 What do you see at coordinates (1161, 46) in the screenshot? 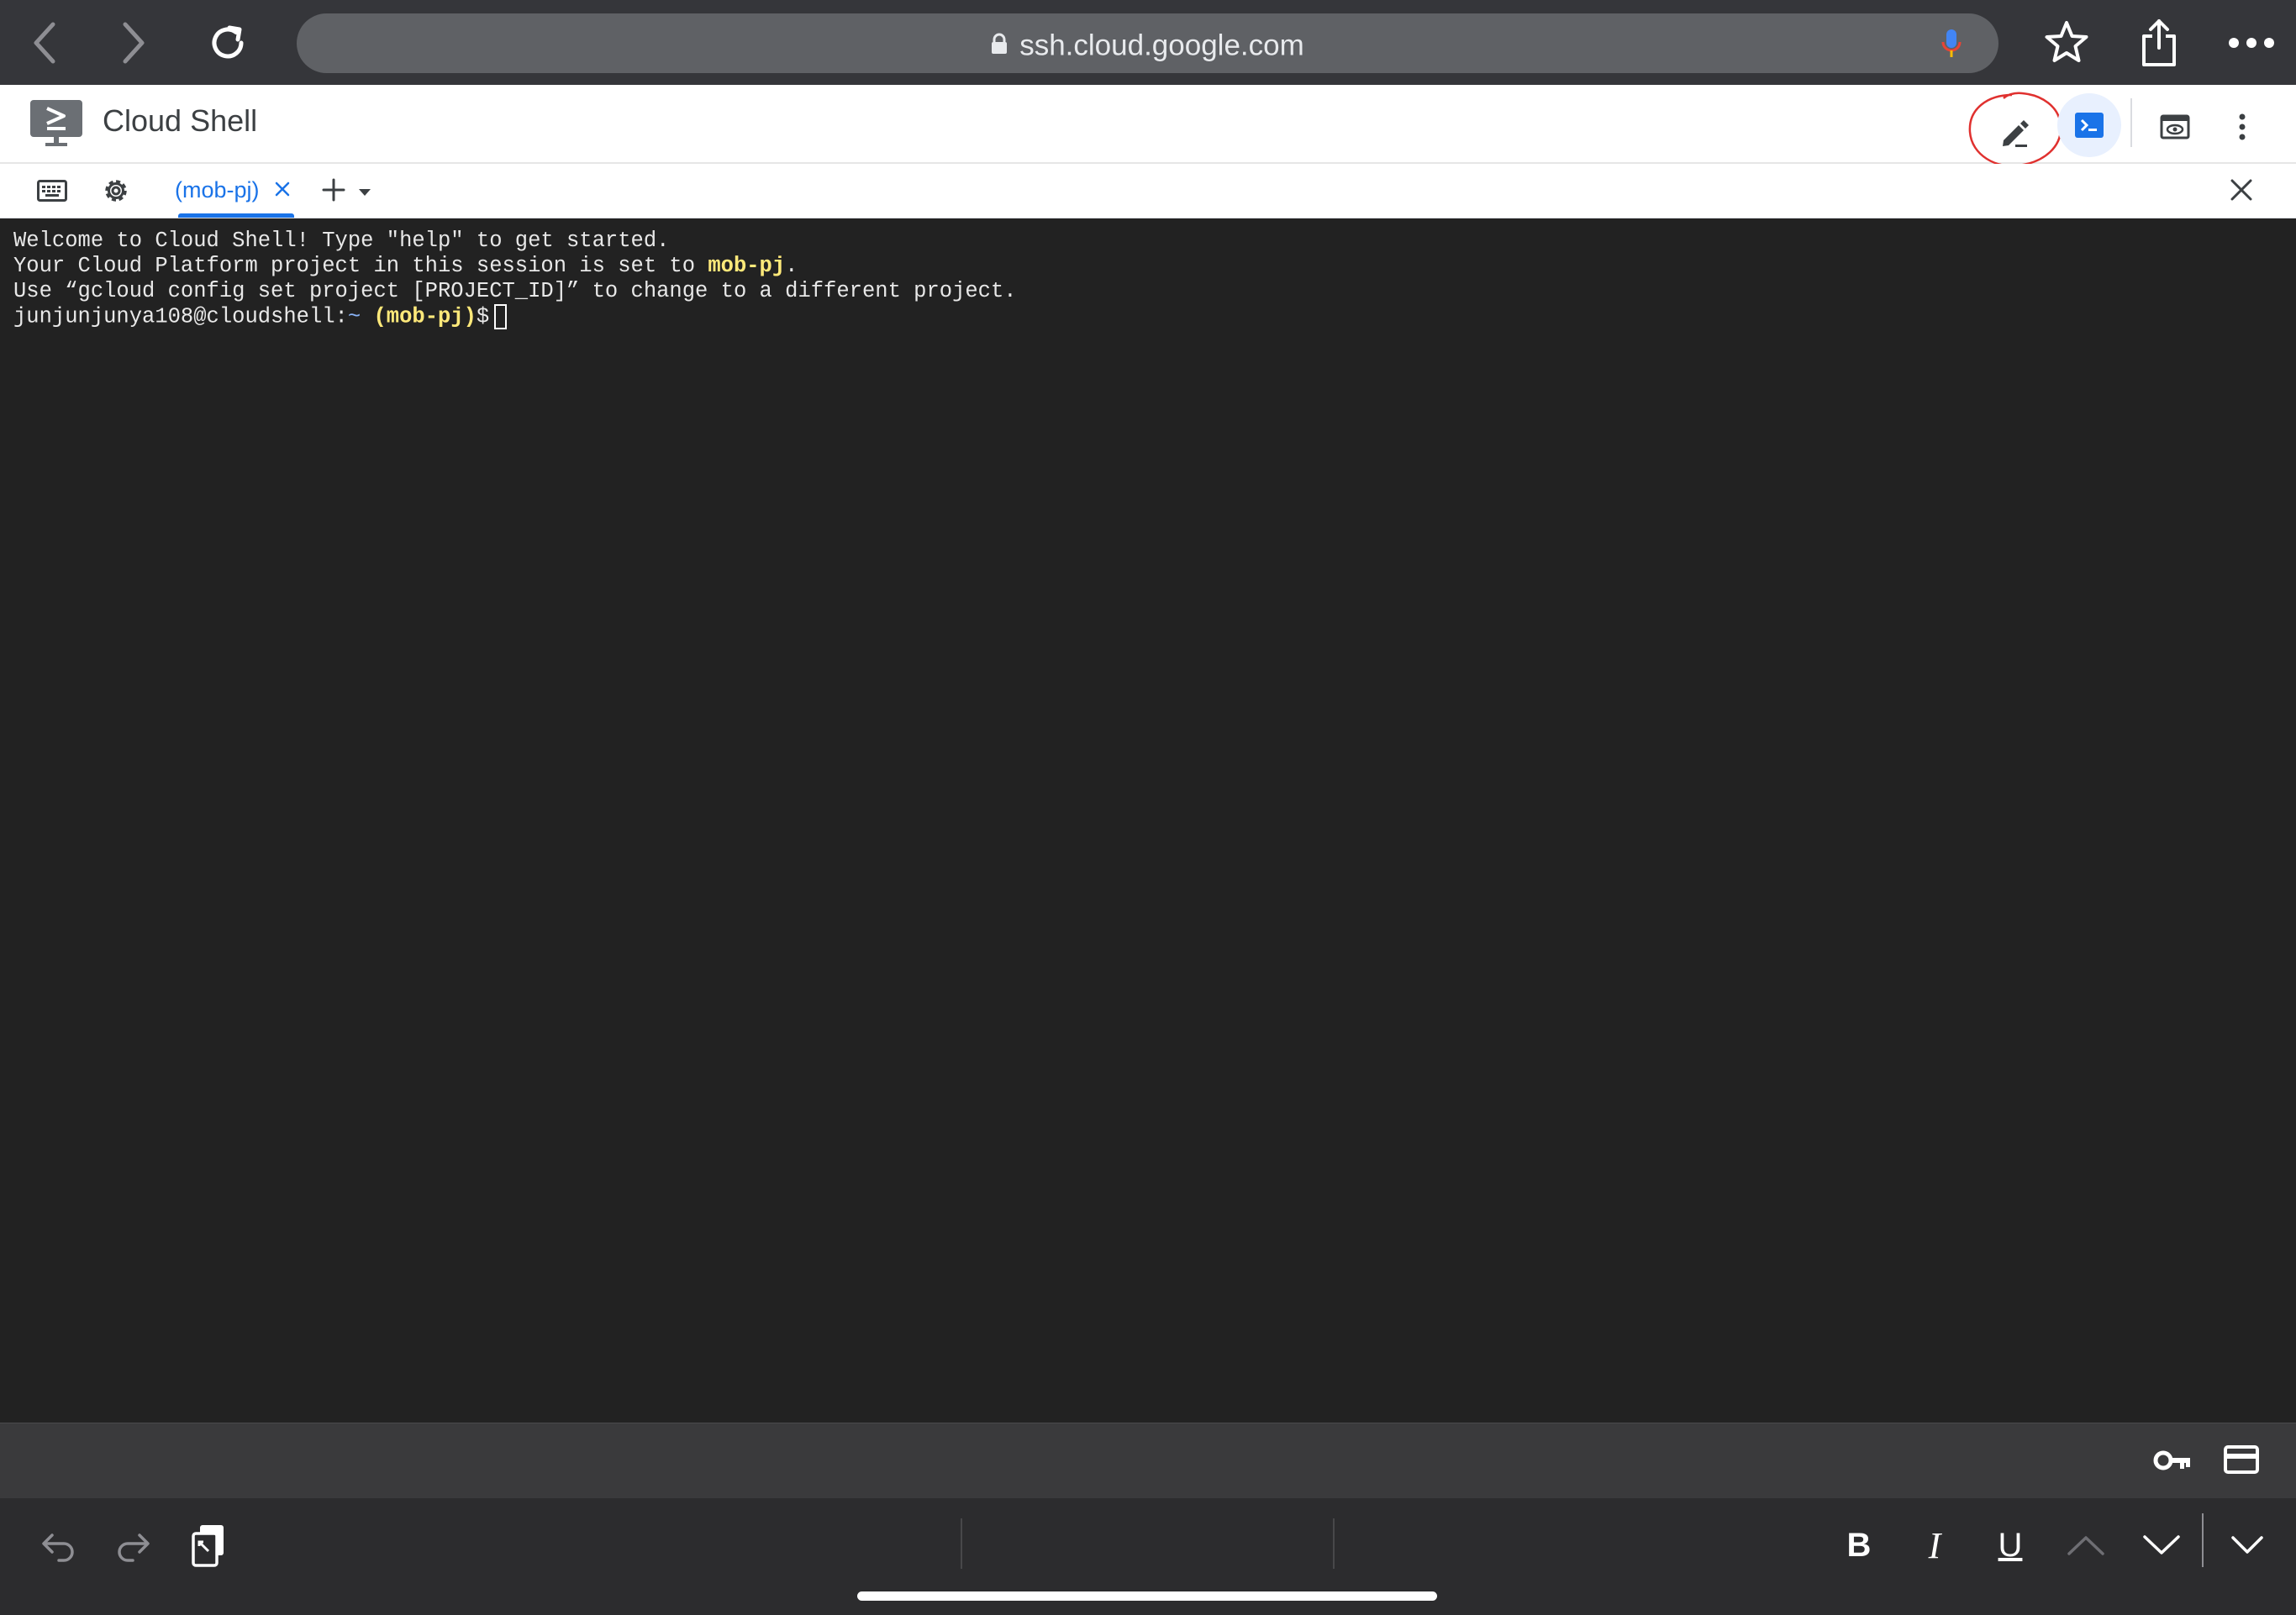
I see `url-text: ssh.cloud.google.com` at bounding box center [1161, 46].